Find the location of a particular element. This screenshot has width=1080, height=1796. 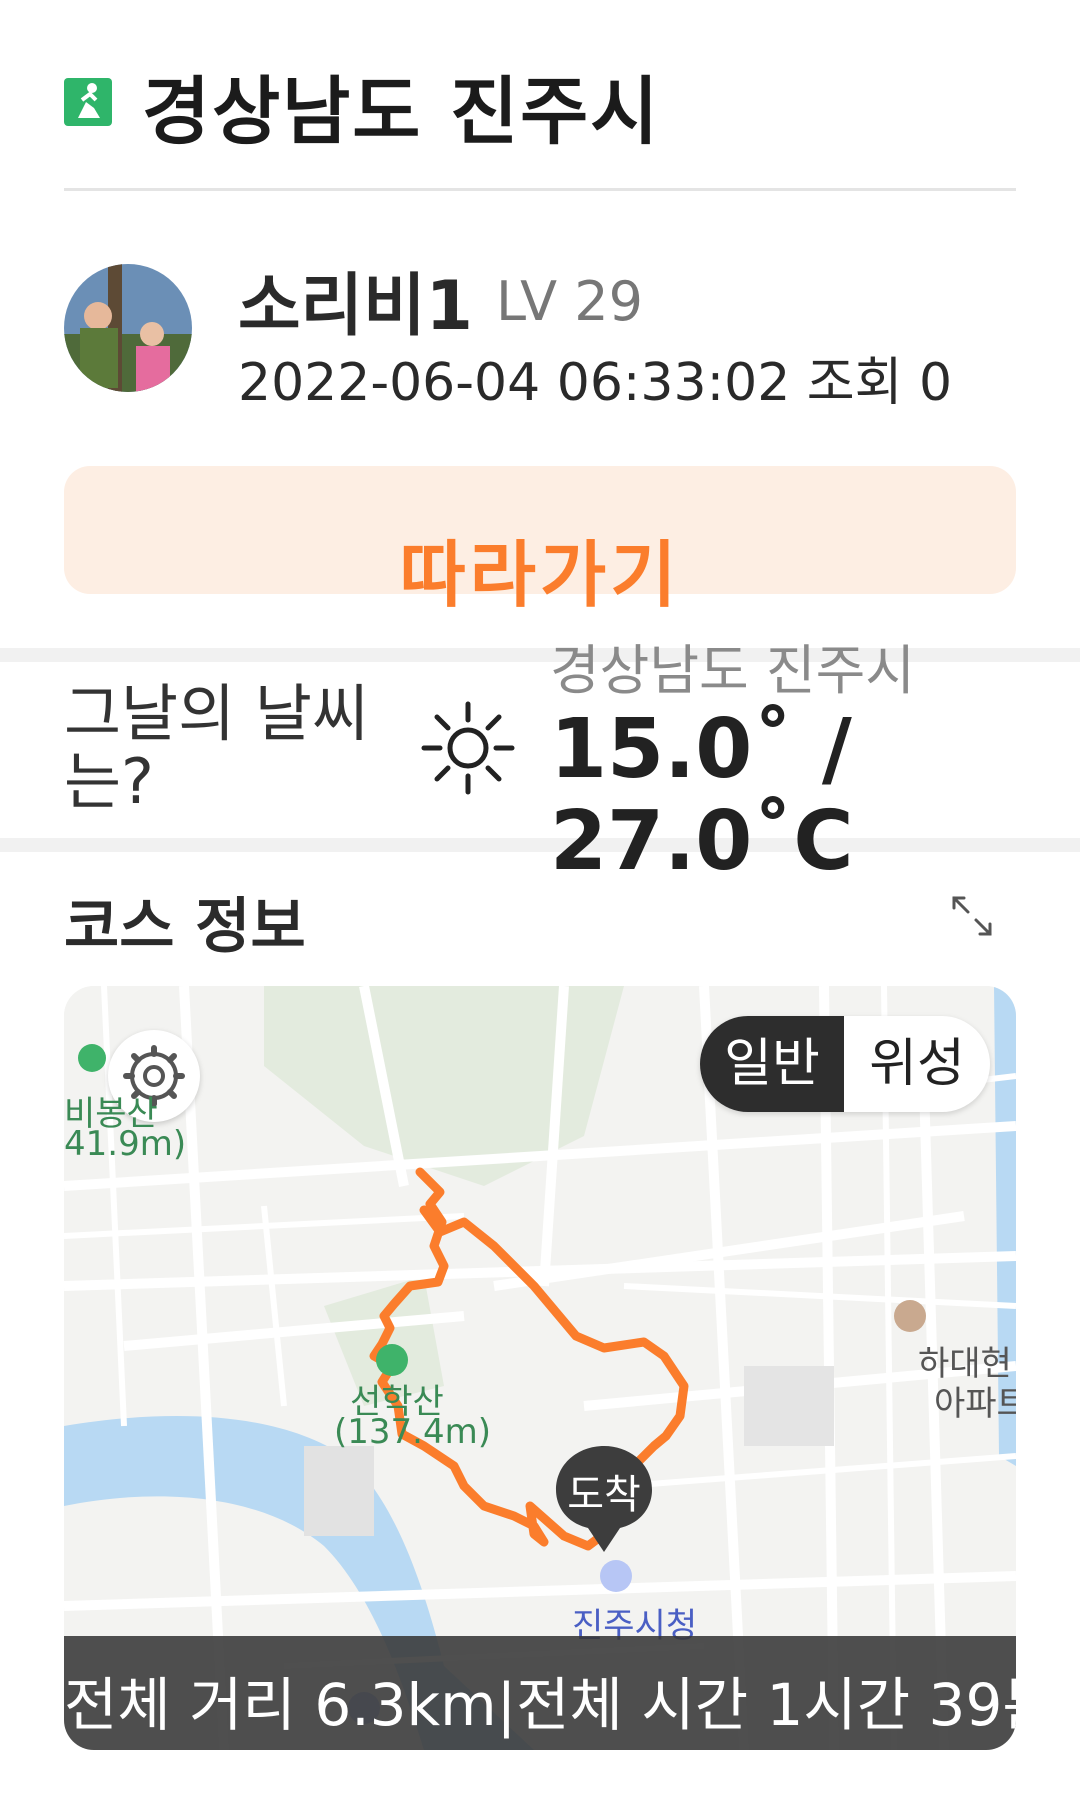

page-title: 경상남도 진주시 is located at coordinates (401, 112).